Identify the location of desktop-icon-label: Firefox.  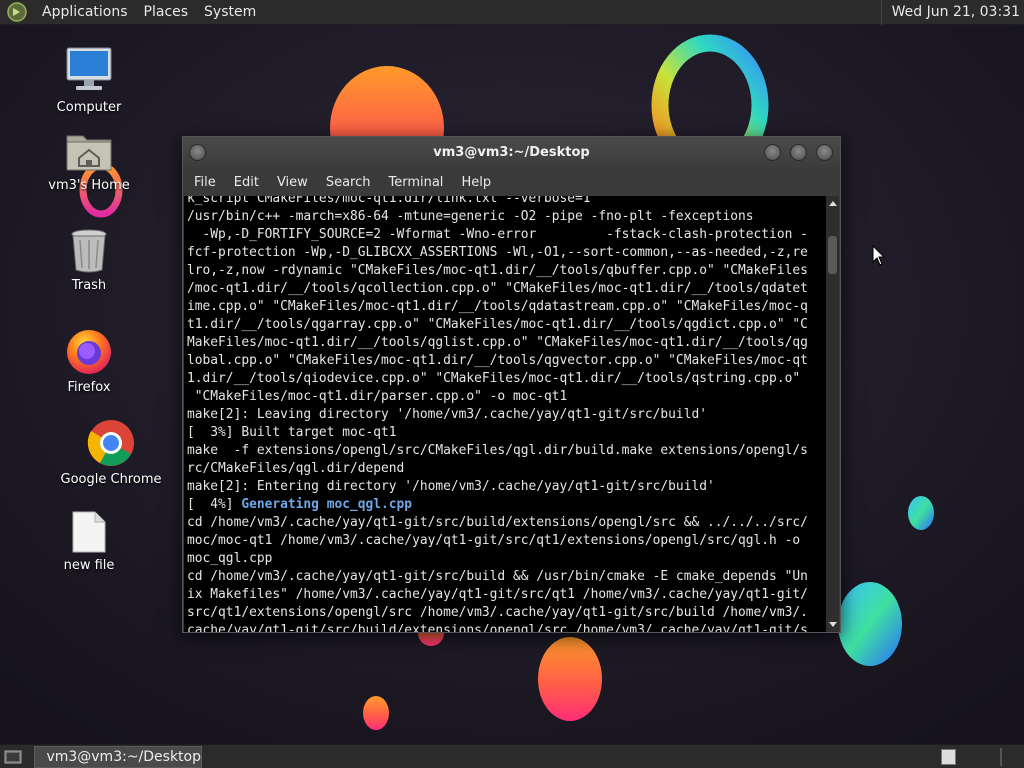
(89, 387).